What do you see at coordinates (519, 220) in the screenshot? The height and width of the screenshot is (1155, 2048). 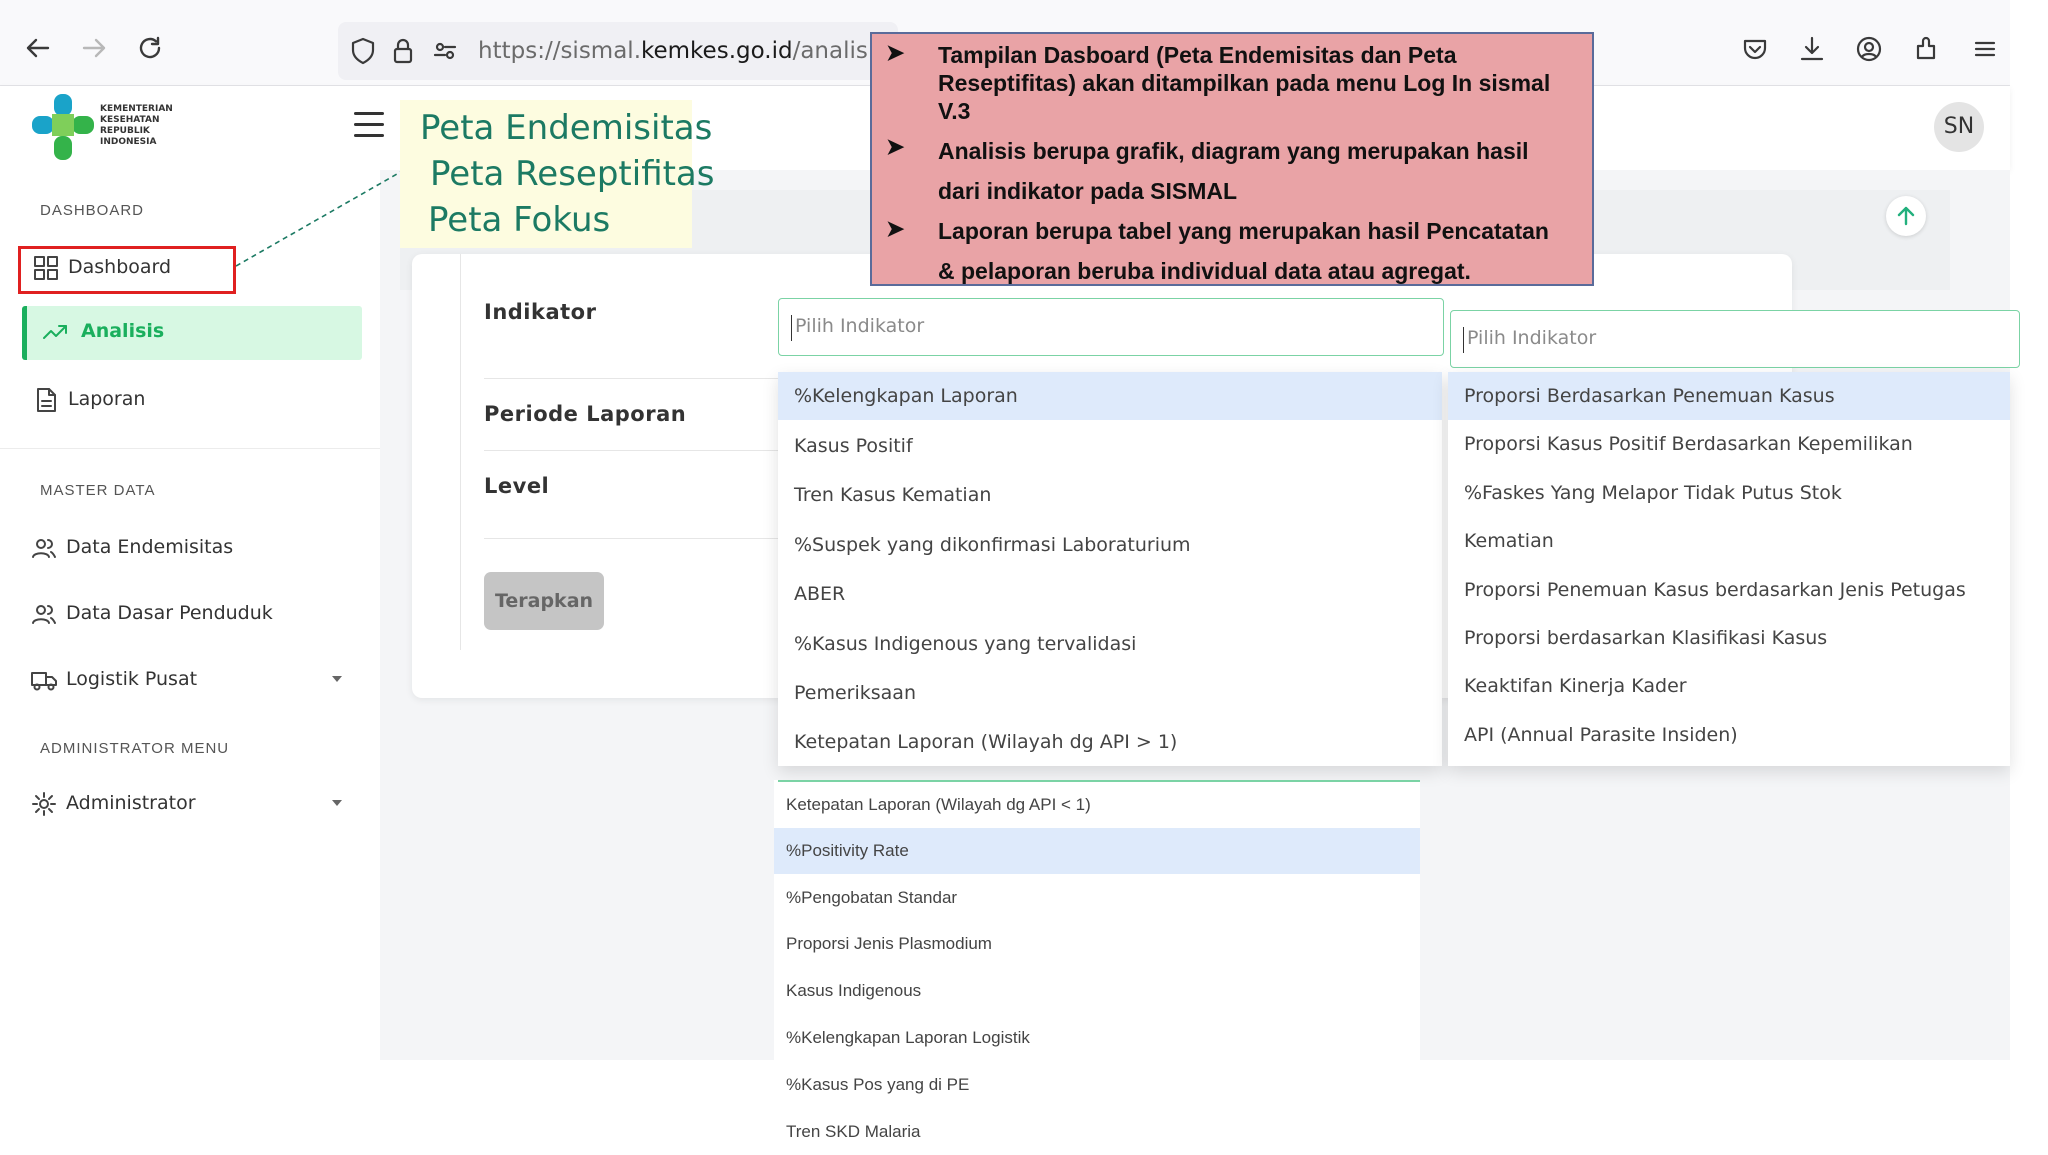 I see `annotation-line: Peta Fokus` at bounding box center [519, 220].